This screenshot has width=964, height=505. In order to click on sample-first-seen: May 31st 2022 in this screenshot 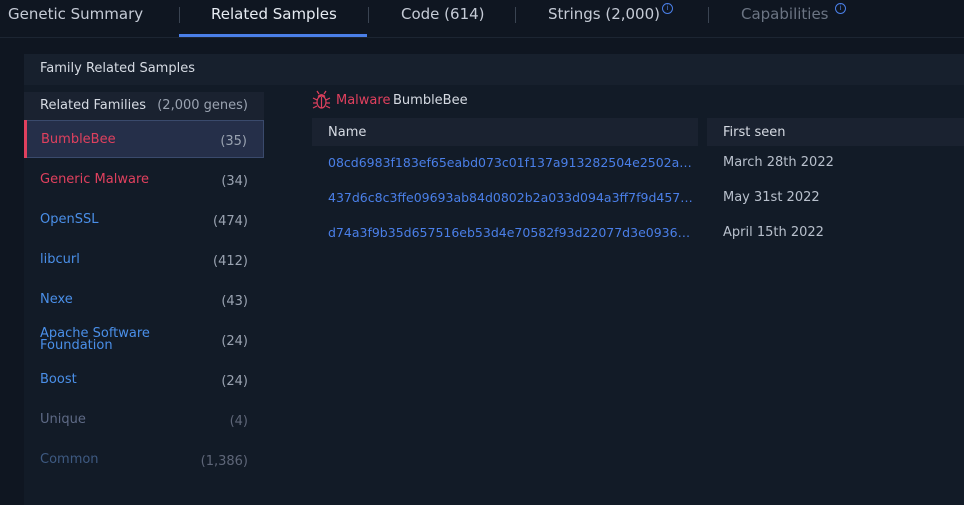, I will do `click(771, 197)`.